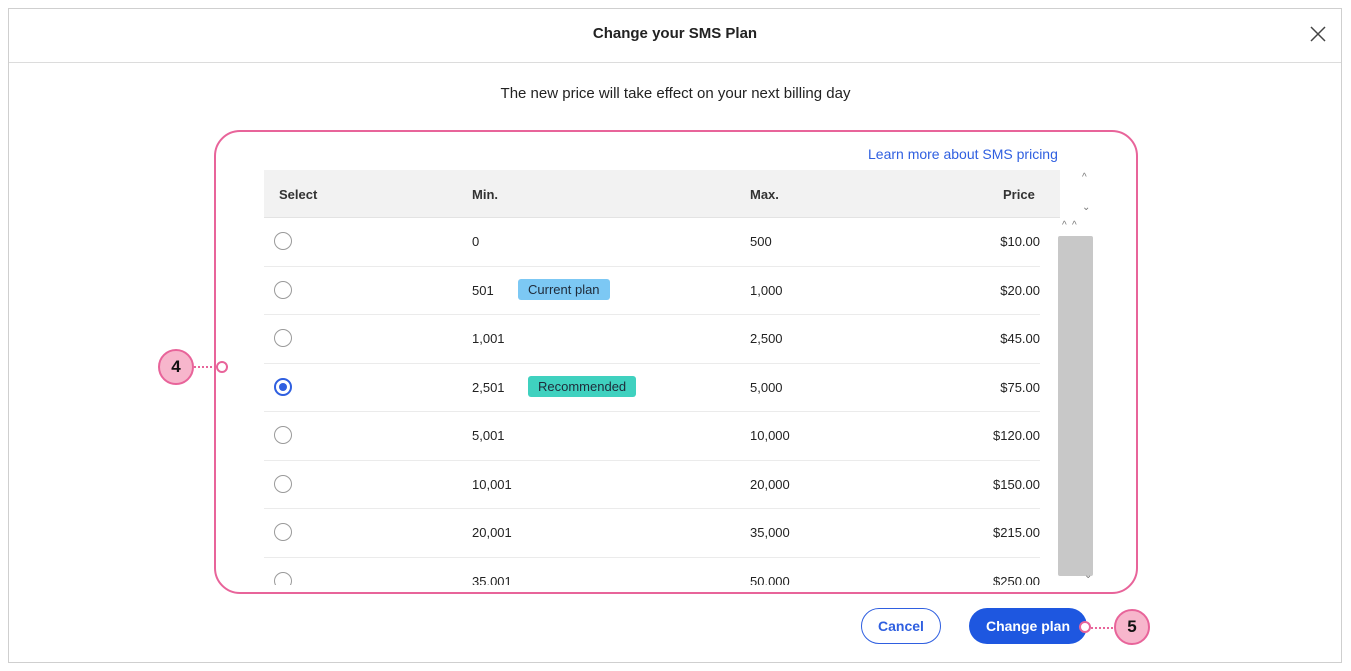  I want to click on table-header: Select Min. Max. Price, so click(662, 194).